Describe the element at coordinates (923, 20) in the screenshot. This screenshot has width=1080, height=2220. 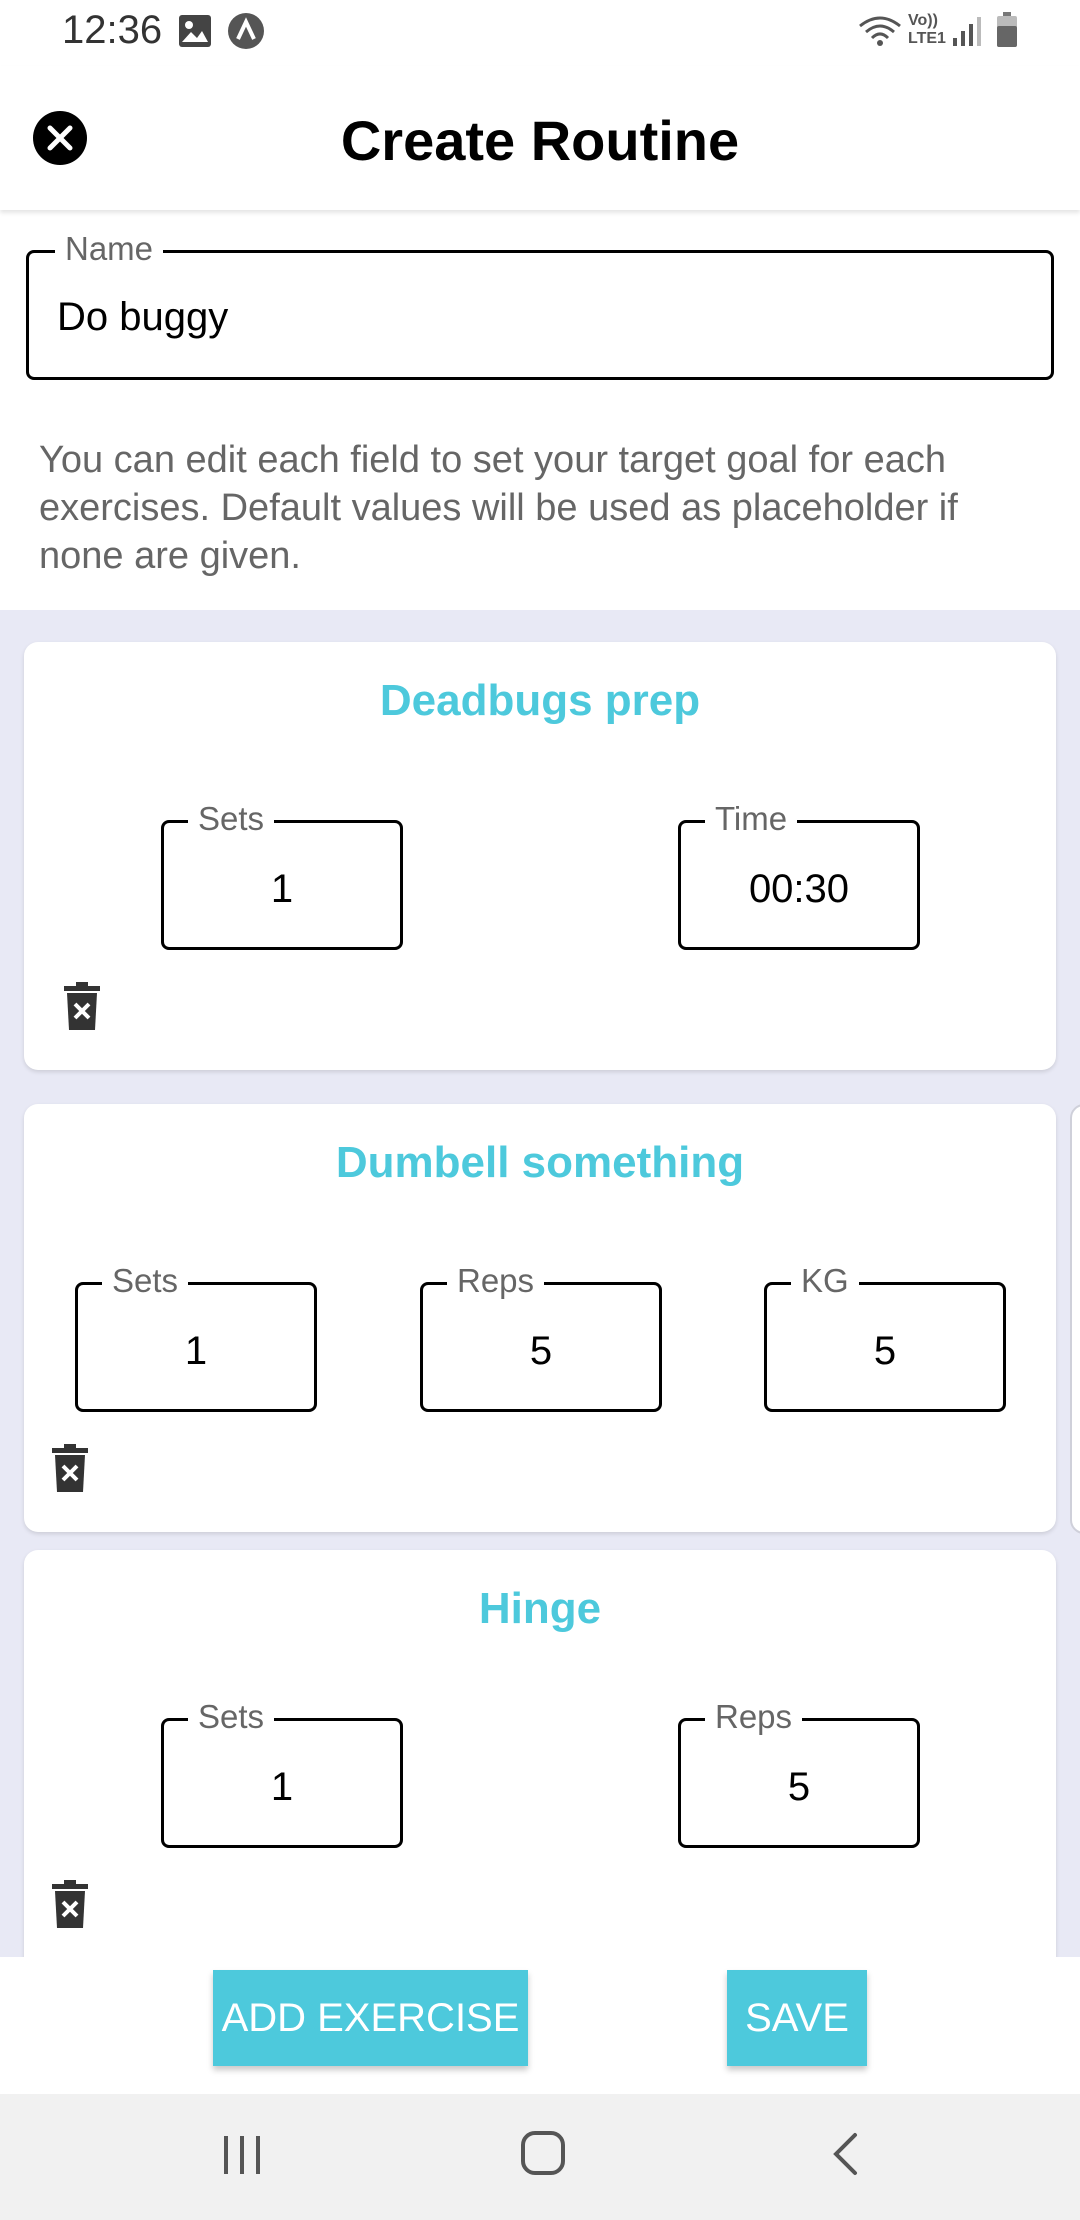
I see `volte-label: Vo))` at that location.